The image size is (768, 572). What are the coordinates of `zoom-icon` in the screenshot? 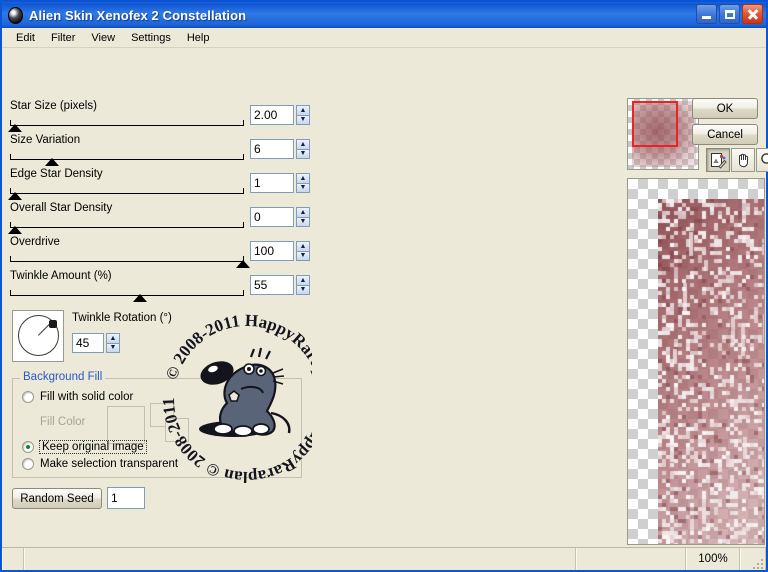 It's located at (762, 160).